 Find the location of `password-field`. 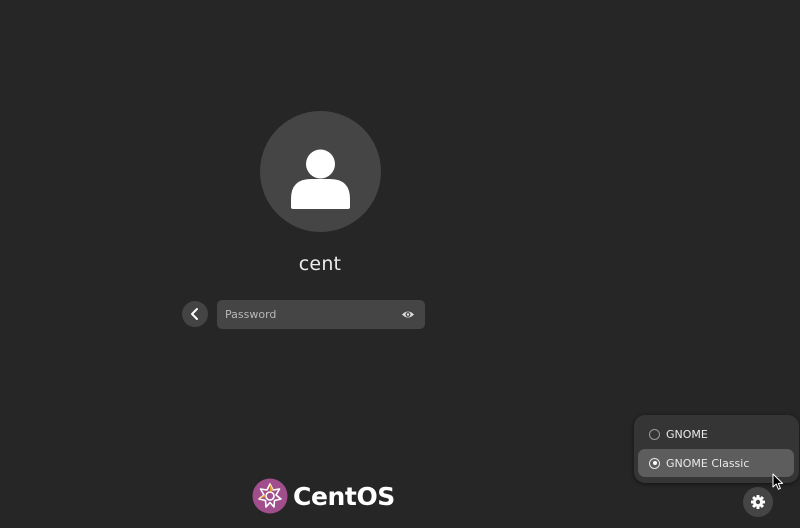

password-field is located at coordinates (321, 314).